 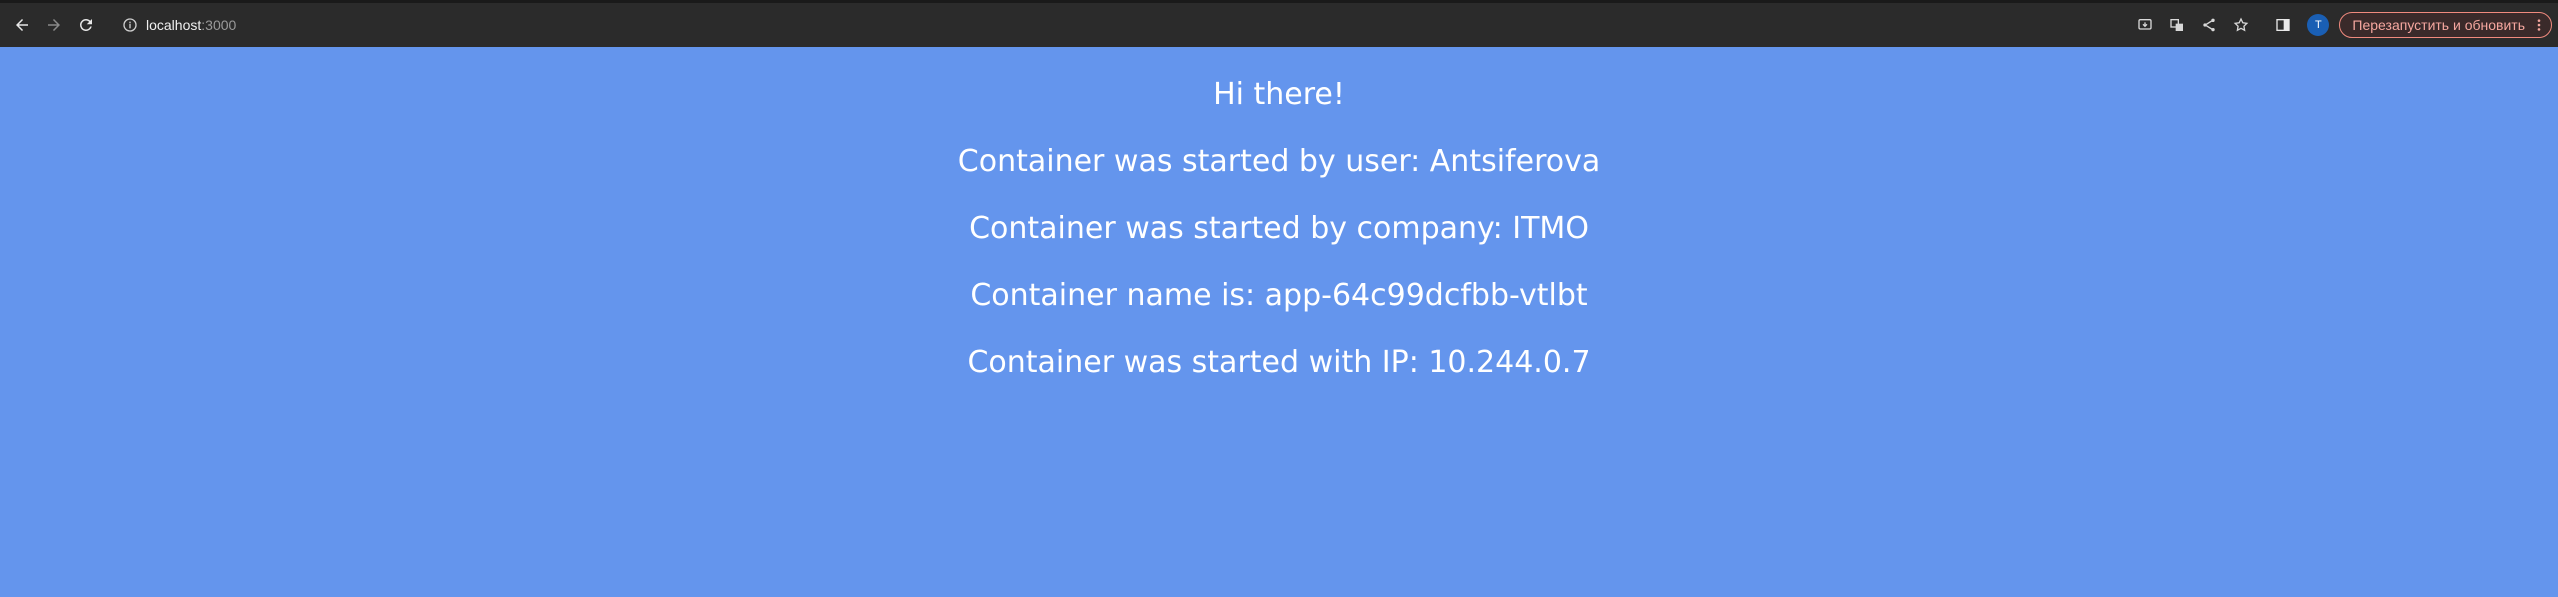 I want to click on side-panel-button, so click(x=2283, y=25).